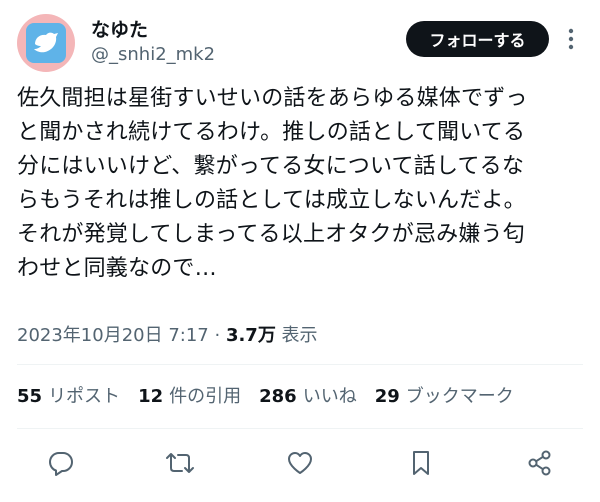 Image resolution: width=600 pixels, height=502 pixels. Describe the element at coordinates (271, 200) in the screenshot. I see `tweet-text-line: らもうそれは推しの話としては成立しないんだよ。` at that location.